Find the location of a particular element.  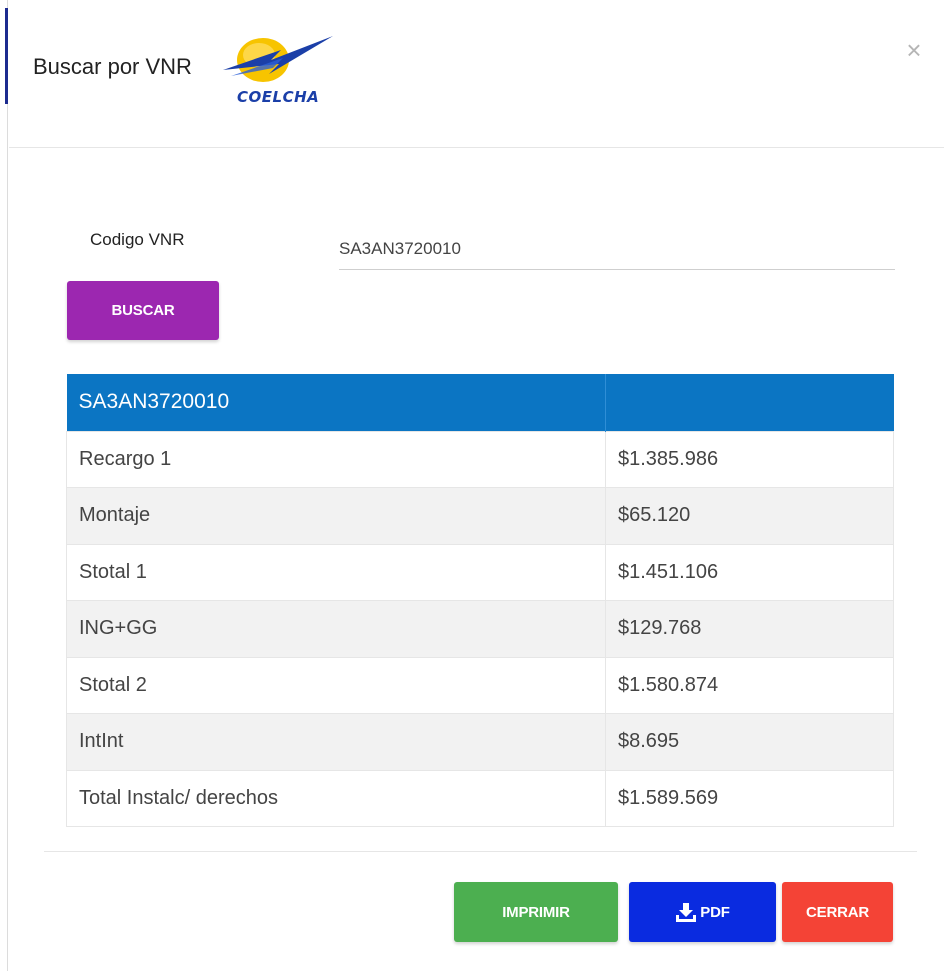

table-row: Stotal 2 $1.580.874 is located at coordinates (480, 685).